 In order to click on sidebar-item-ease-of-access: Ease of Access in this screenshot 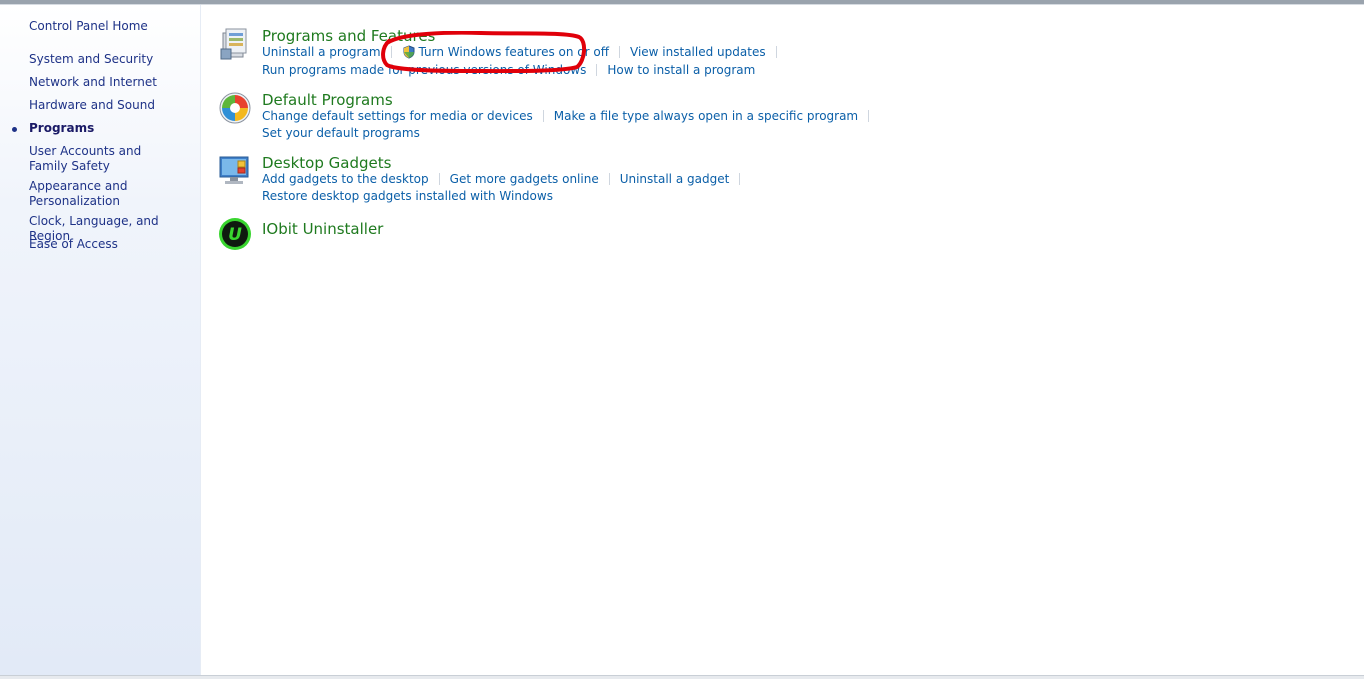, I will do `click(111, 244)`.